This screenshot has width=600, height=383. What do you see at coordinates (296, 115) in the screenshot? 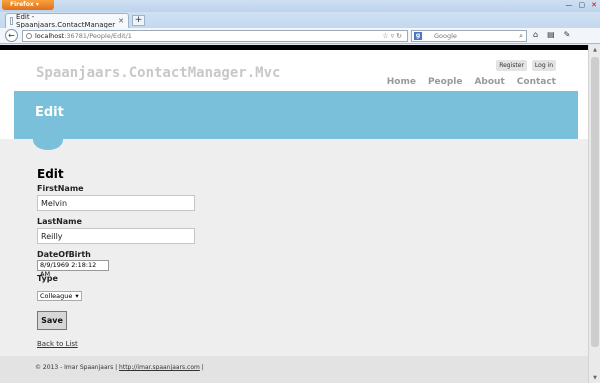
I see `page-banner: Edit` at bounding box center [296, 115].